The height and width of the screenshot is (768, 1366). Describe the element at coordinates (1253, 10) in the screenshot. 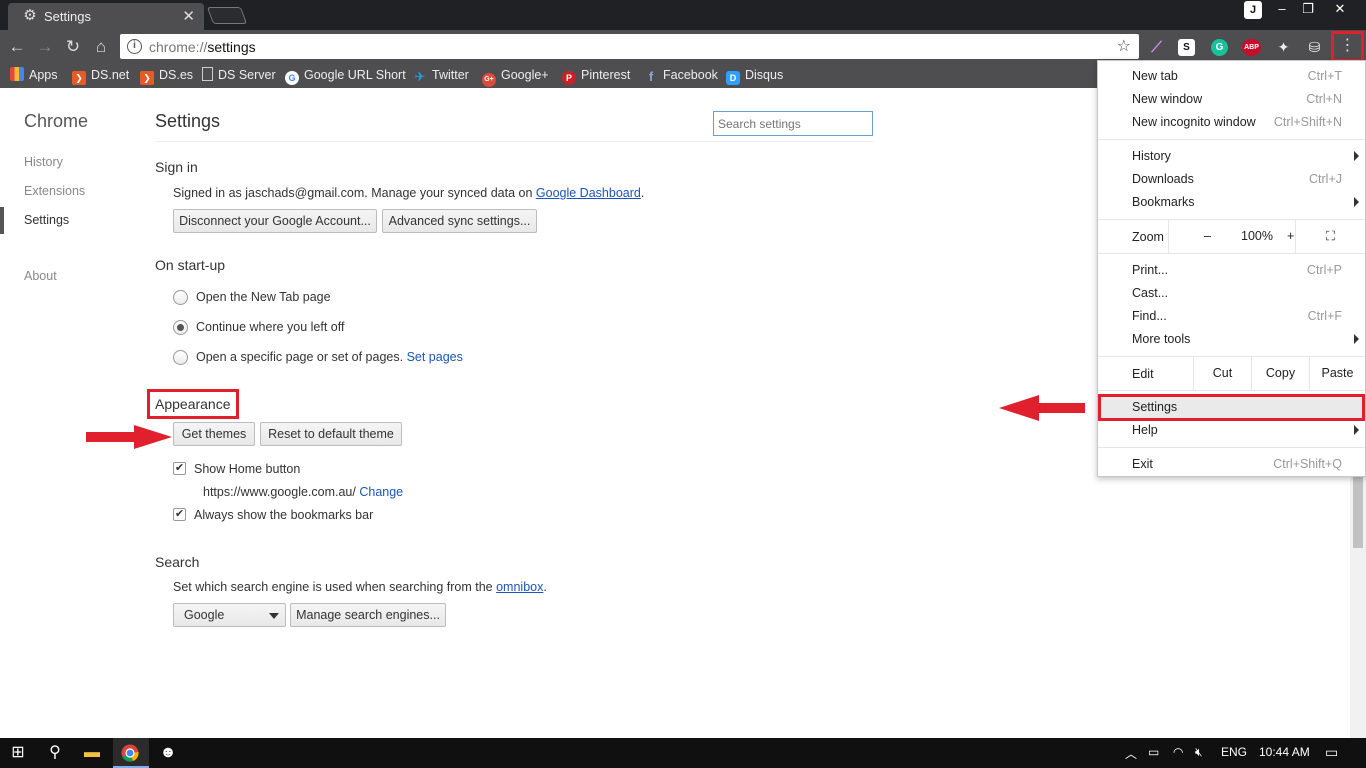

I see `profile-button: J` at that location.